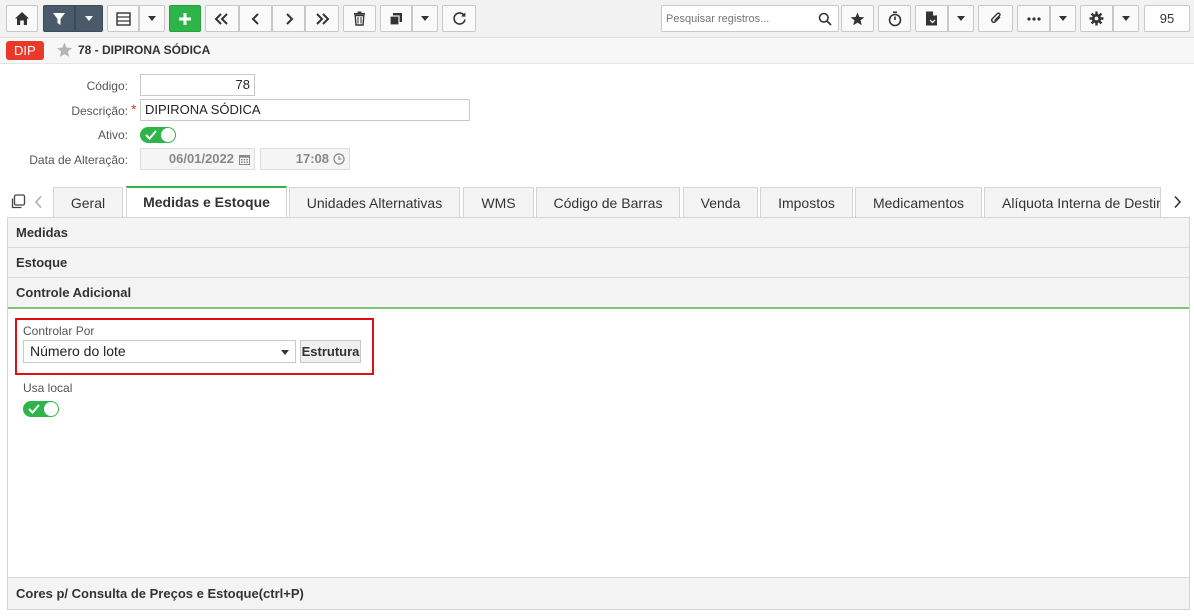  I want to click on clock-icon, so click(339, 159).